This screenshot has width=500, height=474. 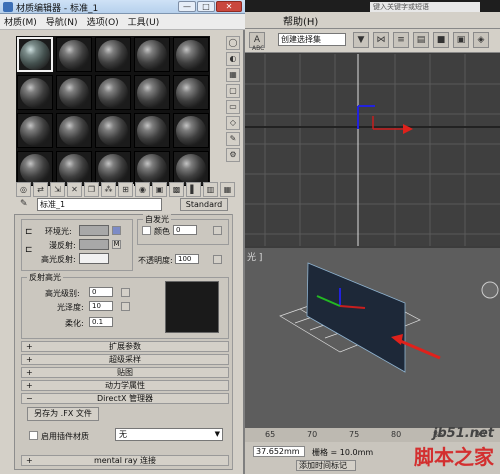 I want to click on spec-highlights-title: 反射高光, so click(x=45, y=277).